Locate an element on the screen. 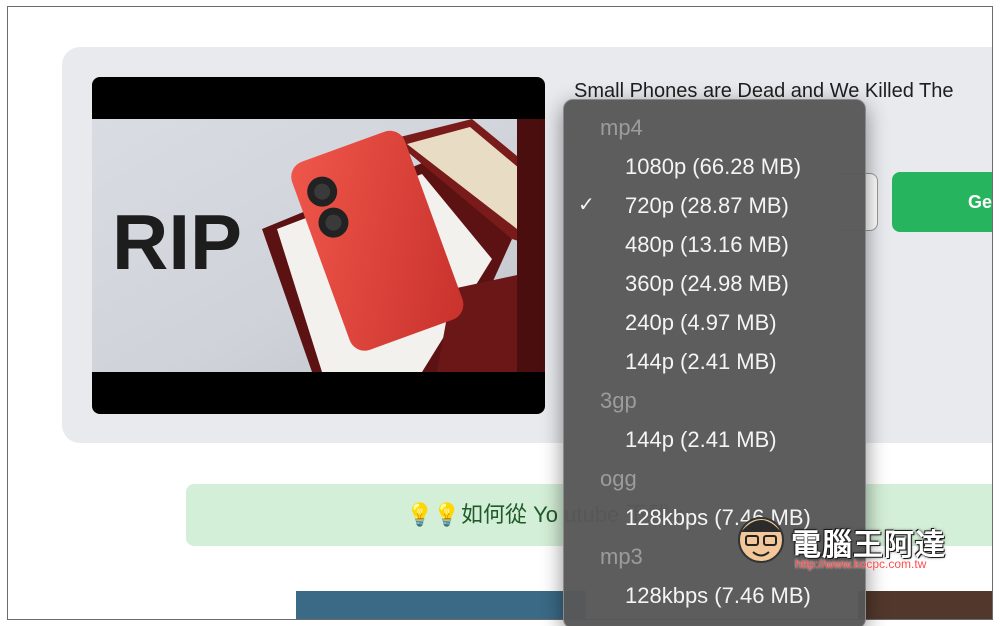 This screenshot has width=1000, height=626. menu-group-label: mp4 is located at coordinates (621, 127).